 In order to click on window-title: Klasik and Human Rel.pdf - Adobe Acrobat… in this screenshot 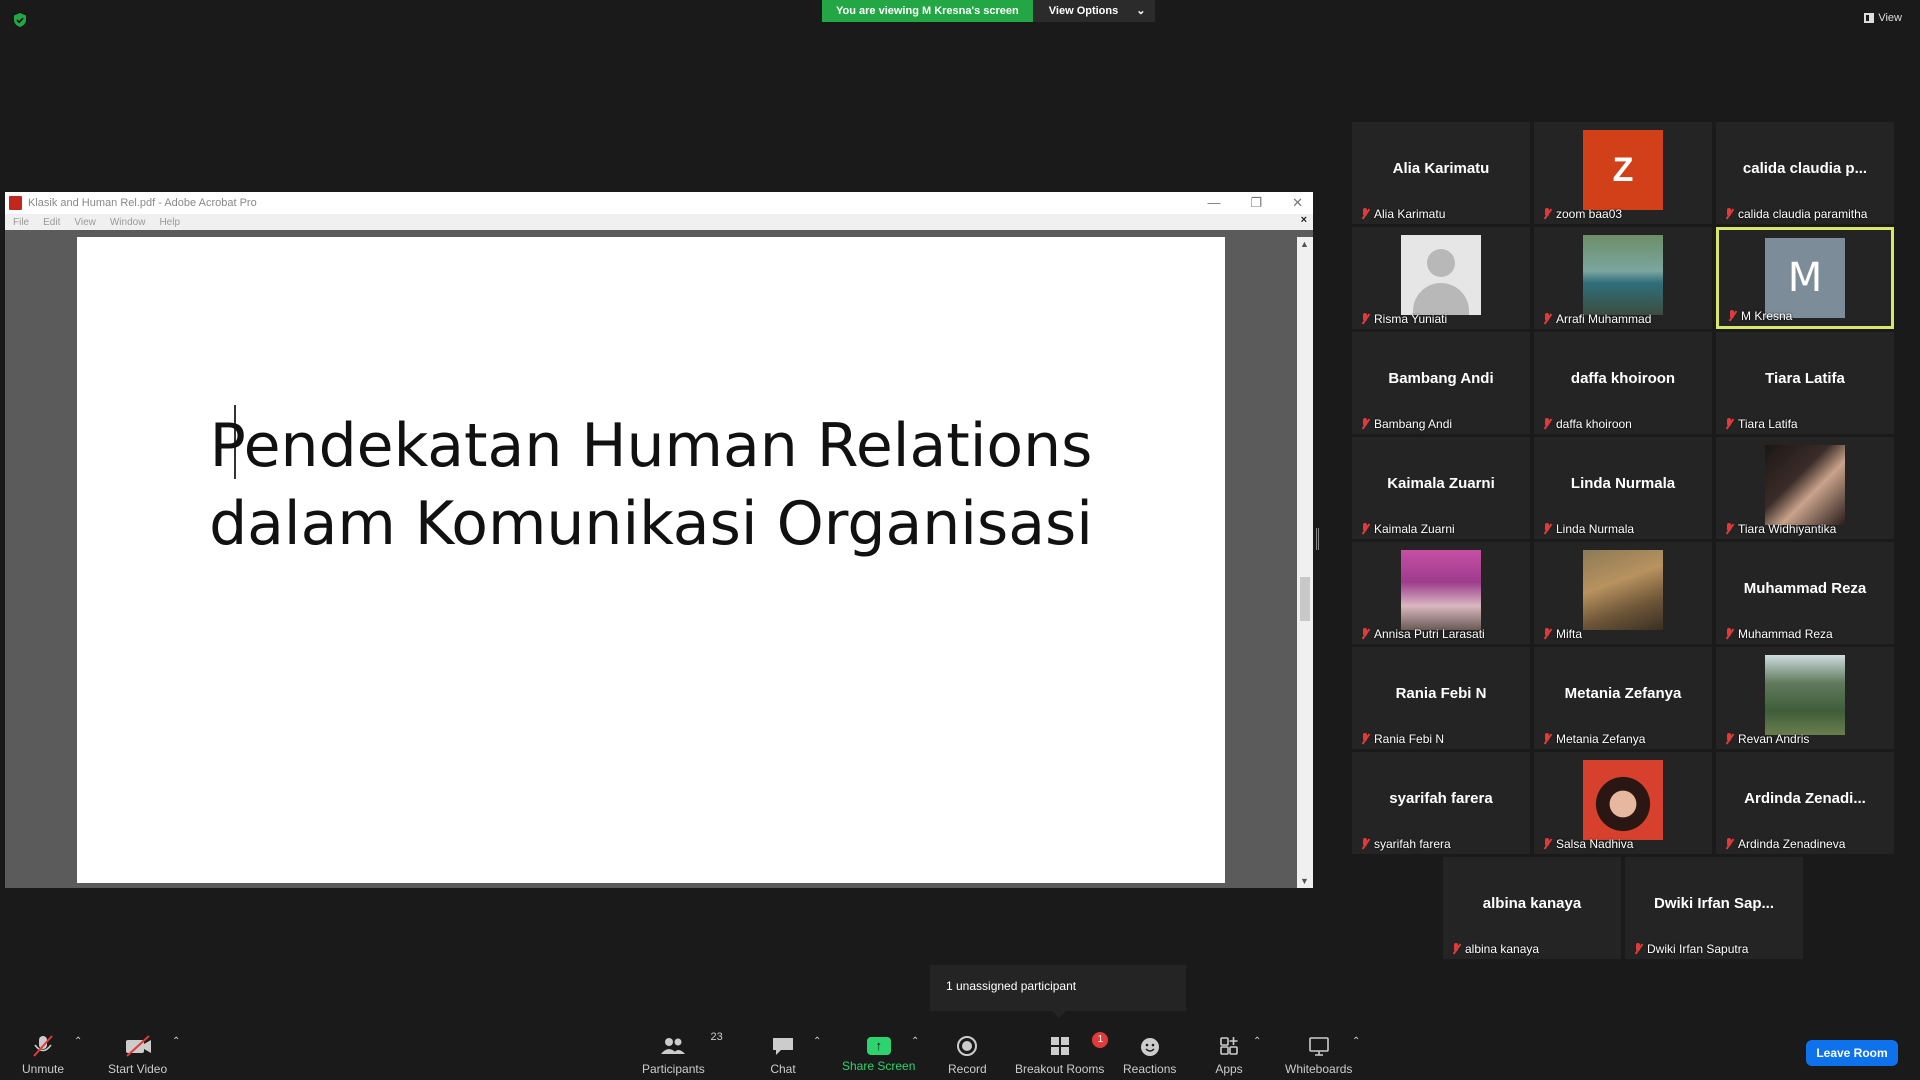, I will do `click(142, 203)`.